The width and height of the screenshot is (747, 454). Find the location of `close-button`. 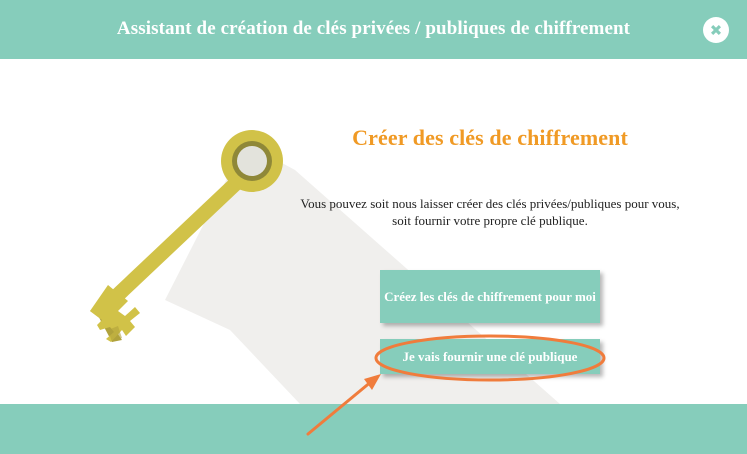

close-button is located at coordinates (716, 30).